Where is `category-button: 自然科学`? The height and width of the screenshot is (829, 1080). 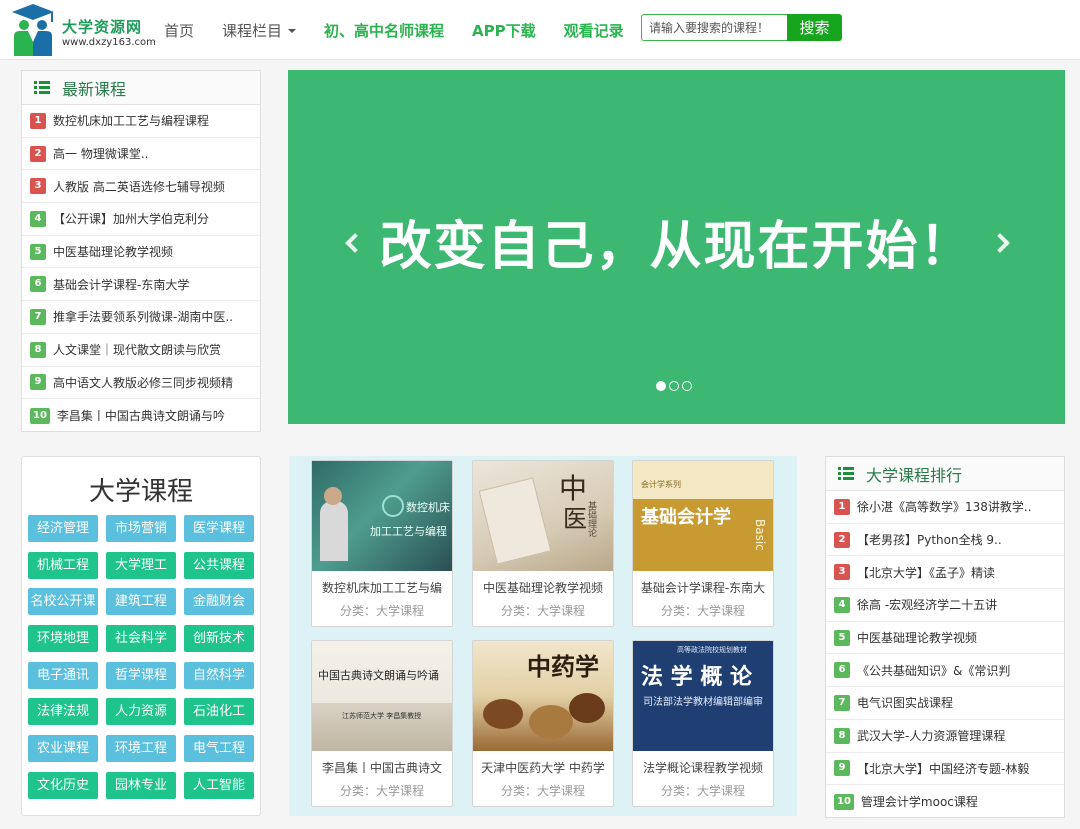
category-button: 自然科学 is located at coordinates (219, 675).